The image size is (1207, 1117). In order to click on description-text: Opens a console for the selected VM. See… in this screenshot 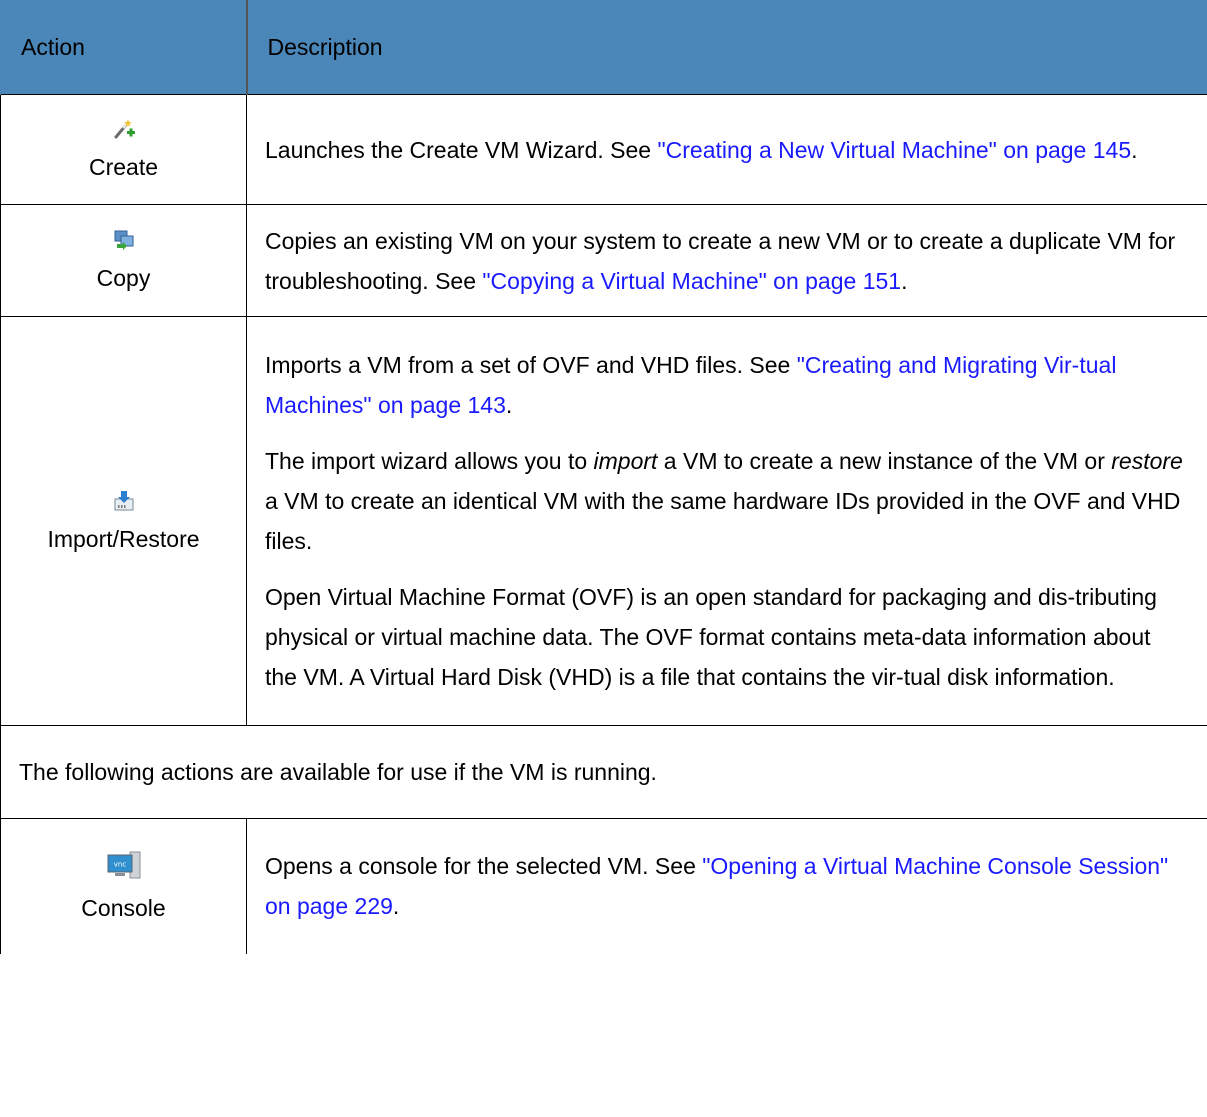, I will do `click(717, 886)`.